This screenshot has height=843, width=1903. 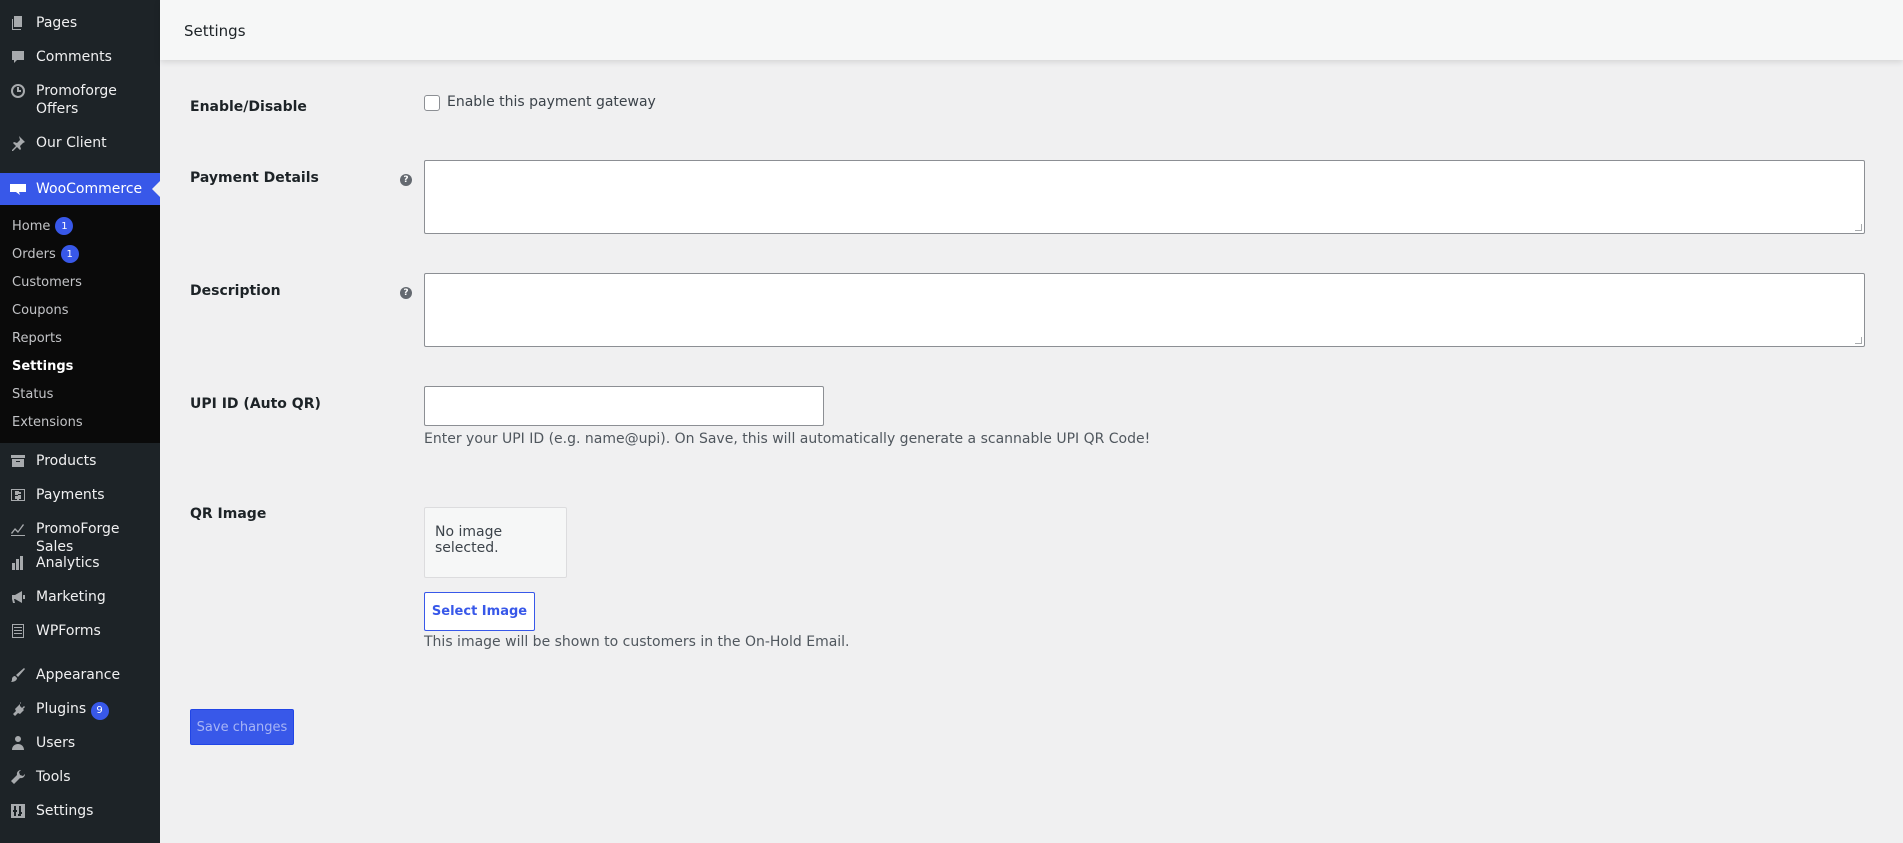 I want to click on submenu-label: Customers, so click(x=47, y=282).